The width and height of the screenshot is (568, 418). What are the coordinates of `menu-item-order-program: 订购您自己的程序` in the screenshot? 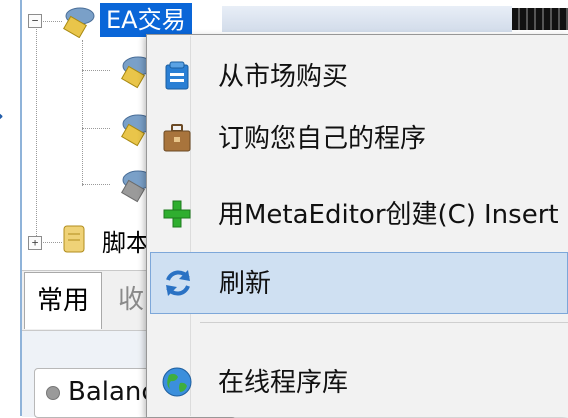 It's located at (359, 139).